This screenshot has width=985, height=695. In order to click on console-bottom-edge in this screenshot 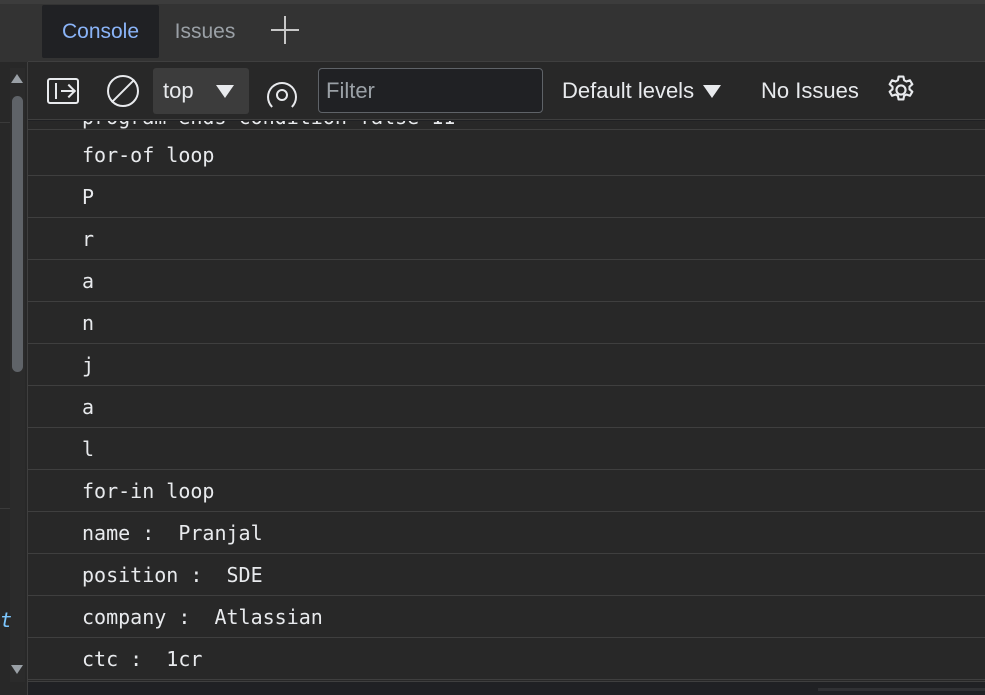, I will do `click(506, 688)`.